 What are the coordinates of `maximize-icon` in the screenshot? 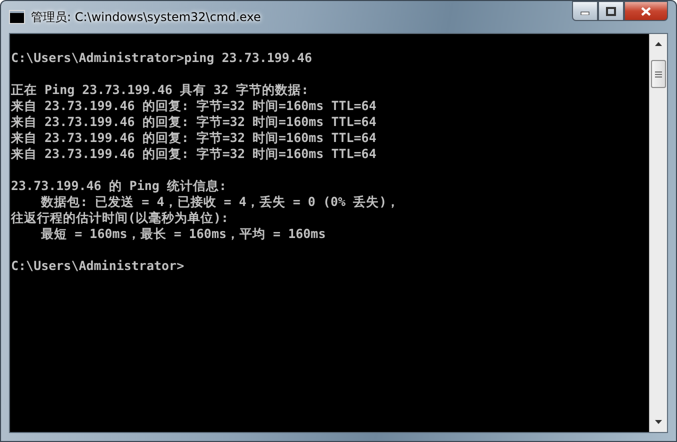 It's located at (611, 11).